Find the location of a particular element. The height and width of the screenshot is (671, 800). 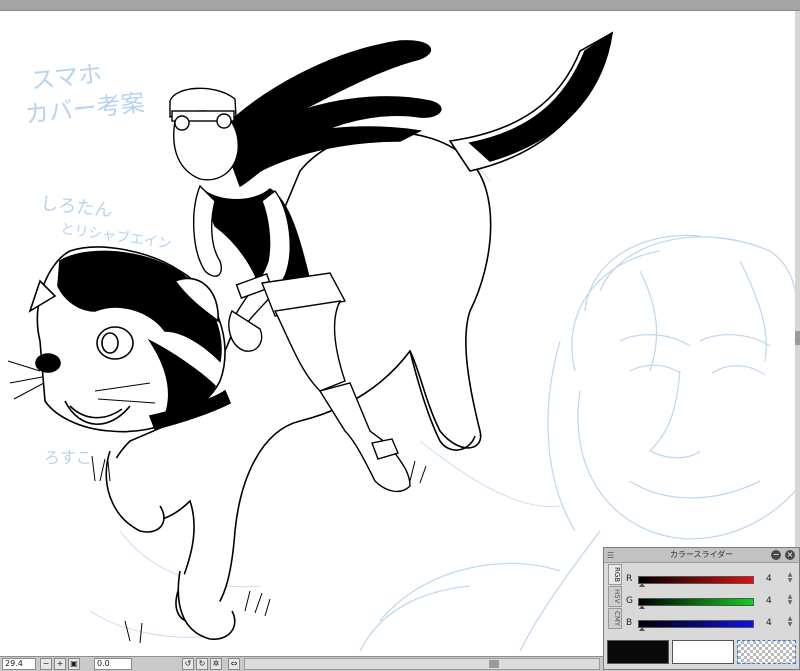

sketch-note-line-5: ろすこ is located at coordinates (68, 457).